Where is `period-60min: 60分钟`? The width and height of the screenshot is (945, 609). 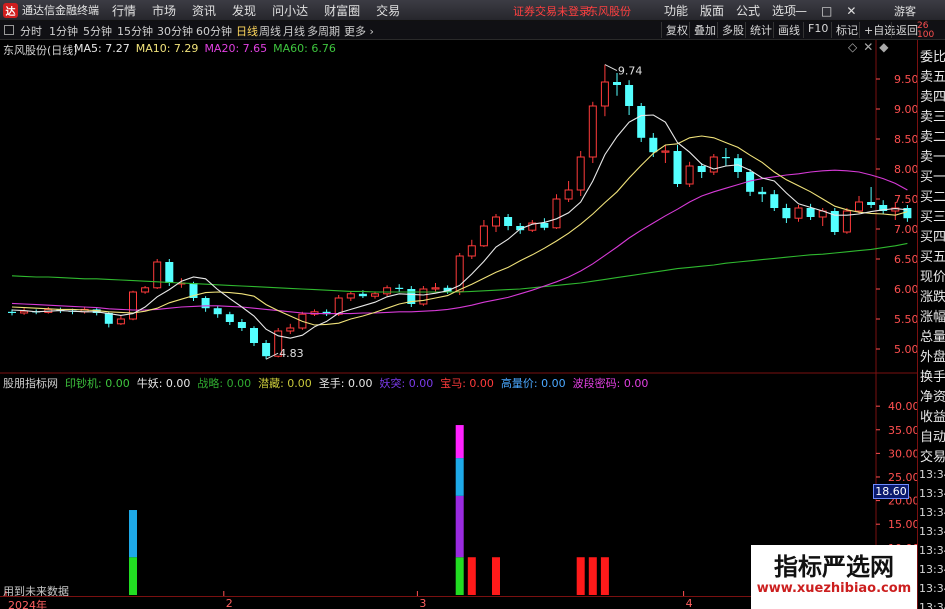 period-60min: 60分钟 is located at coordinates (214, 31).